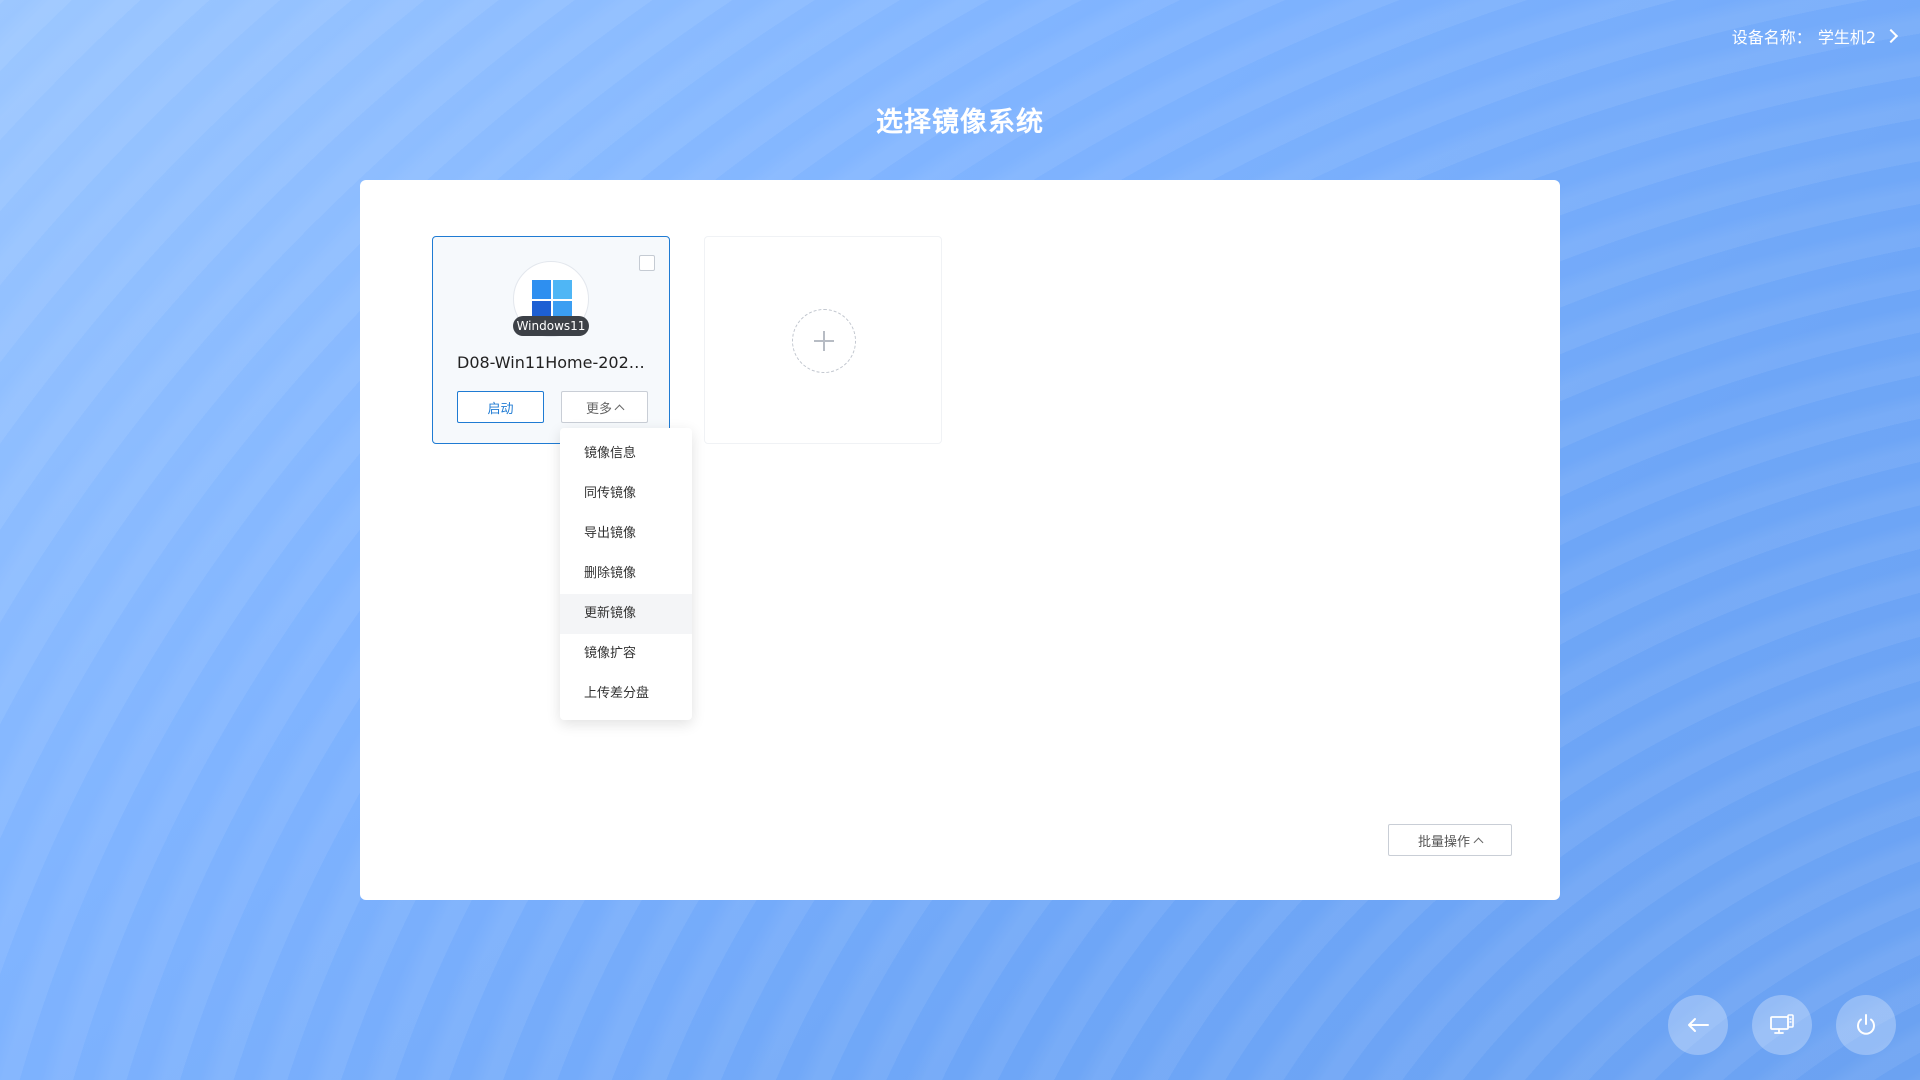 Image resolution: width=1920 pixels, height=1080 pixels. I want to click on menu-item-export-image: 导出镜像, so click(626, 534).